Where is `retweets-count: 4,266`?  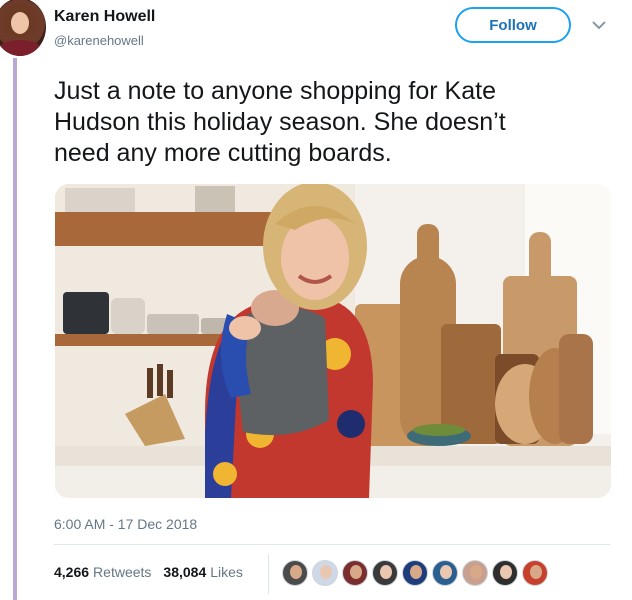
retweets-count: 4,266 is located at coordinates (71, 572).